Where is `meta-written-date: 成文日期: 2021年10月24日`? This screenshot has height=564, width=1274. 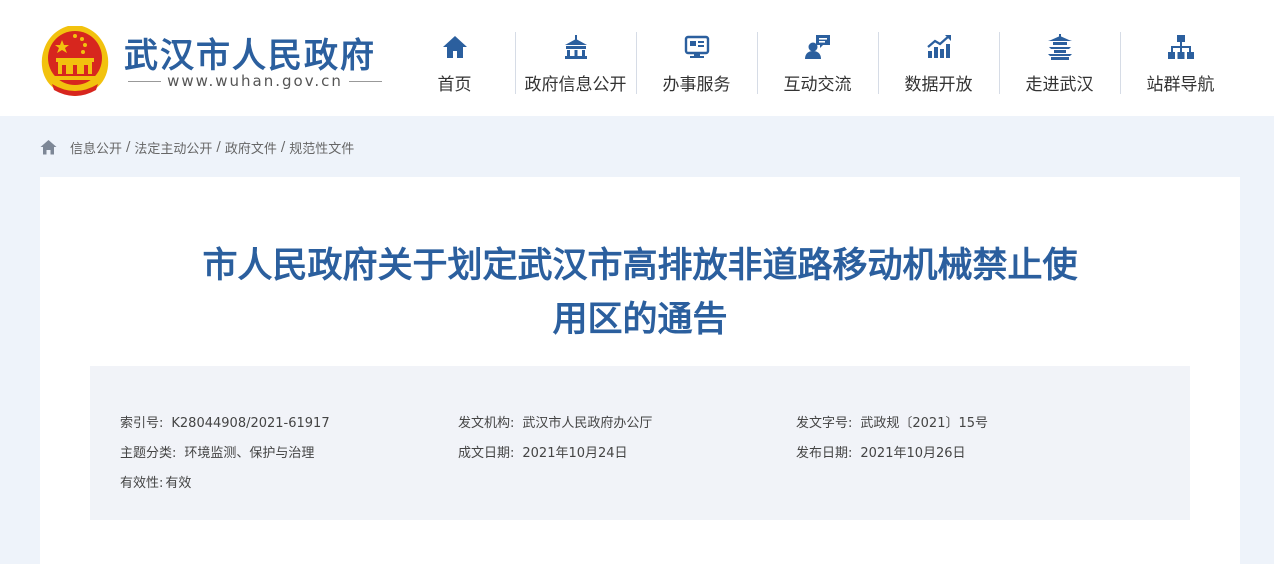 meta-written-date: 成文日期: 2021年10月24日 is located at coordinates (543, 451).